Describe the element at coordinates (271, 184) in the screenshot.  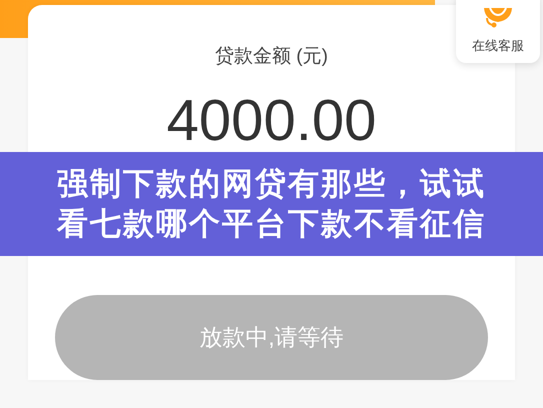
I see `banner-title-line: 强制下款的网贷有那些，试试` at that location.